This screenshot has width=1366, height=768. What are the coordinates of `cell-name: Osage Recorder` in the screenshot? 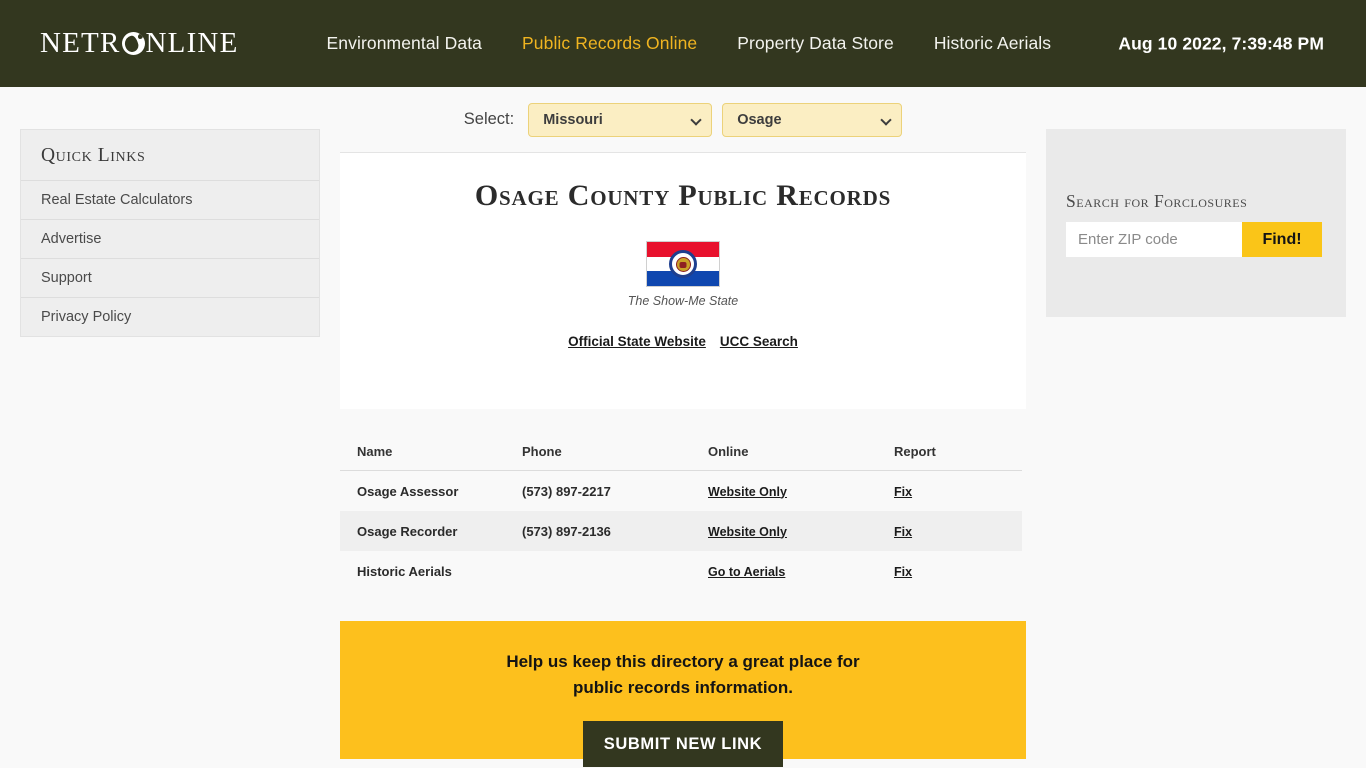 It's located at (407, 531).